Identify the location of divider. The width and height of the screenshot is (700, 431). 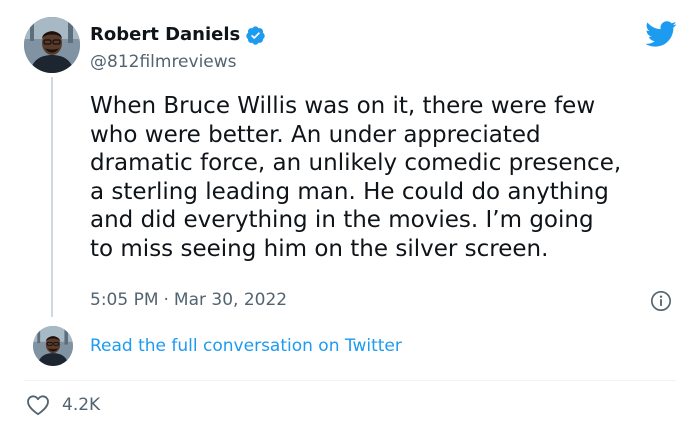
(350, 380).